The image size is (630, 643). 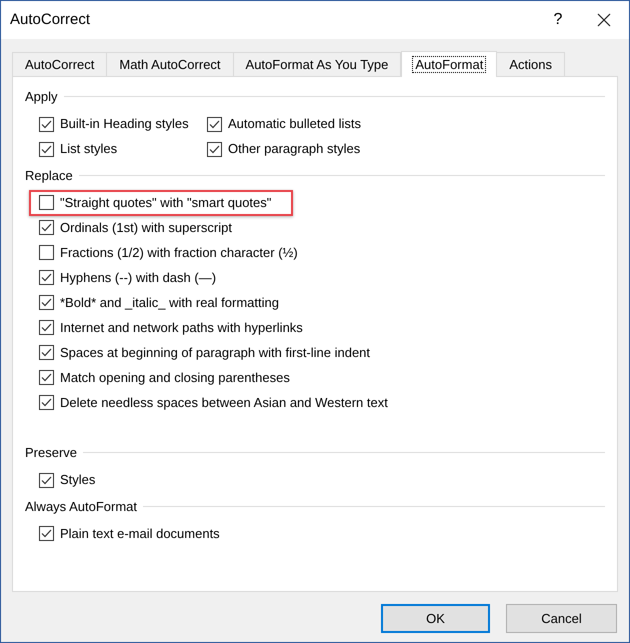 What do you see at coordinates (435, 618) in the screenshot?
I see `dialog-button: OK` at bounding box center [435, 618].